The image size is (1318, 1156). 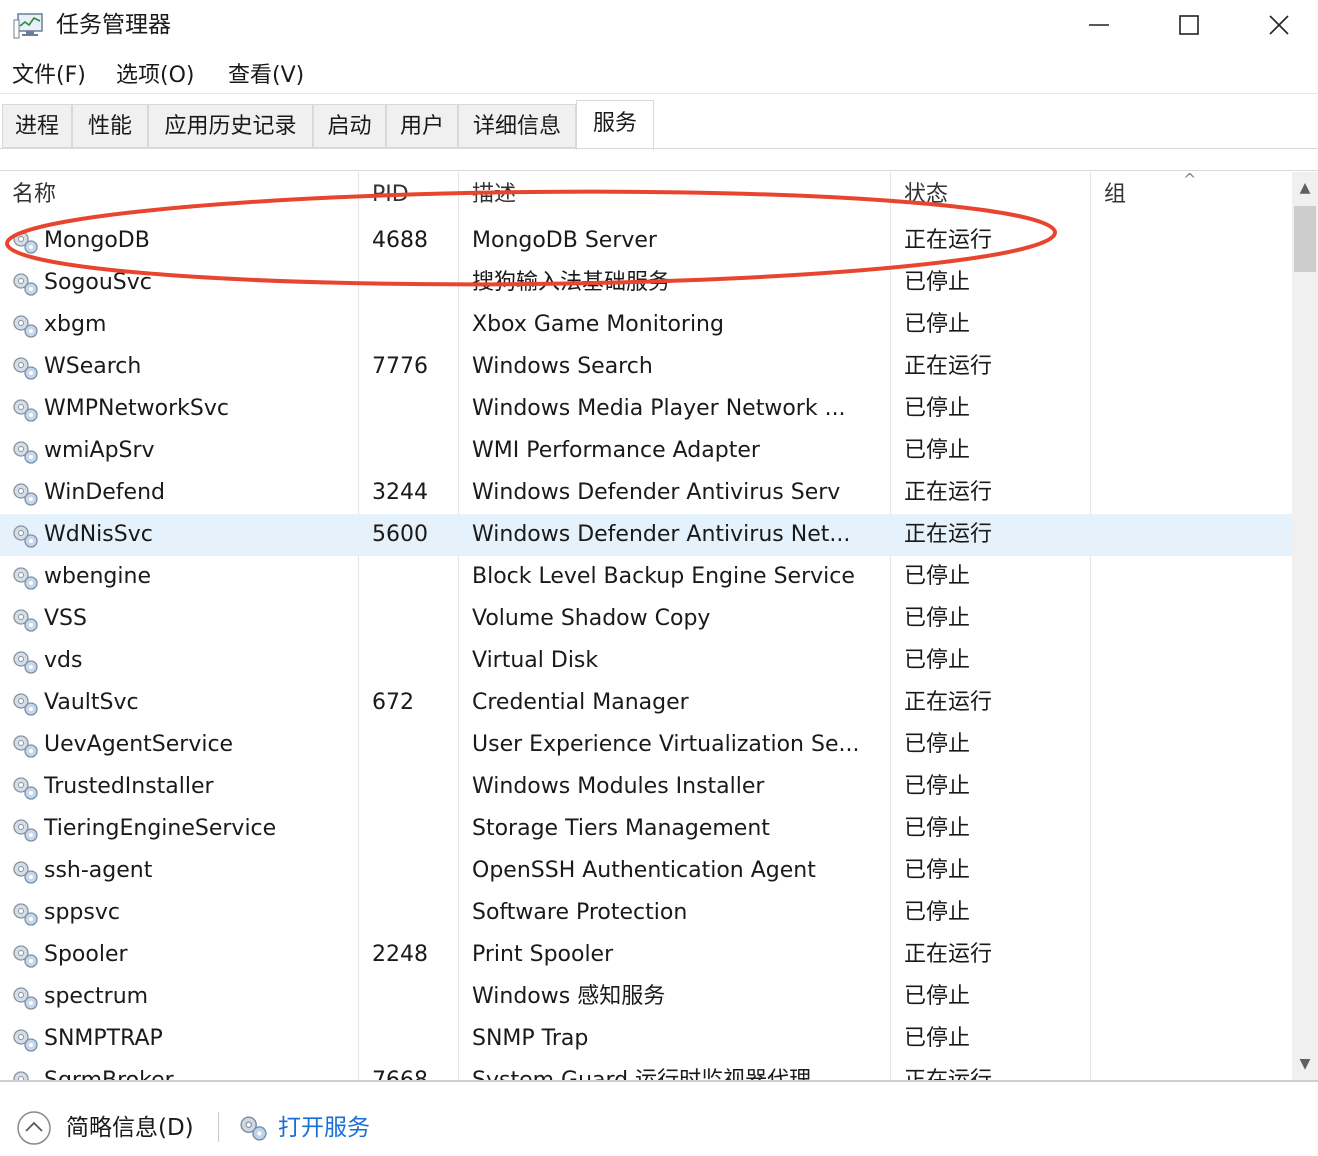 I want to click on table-row: spectrum Windows 感知服务 已停止, so click(x=646, y=997).